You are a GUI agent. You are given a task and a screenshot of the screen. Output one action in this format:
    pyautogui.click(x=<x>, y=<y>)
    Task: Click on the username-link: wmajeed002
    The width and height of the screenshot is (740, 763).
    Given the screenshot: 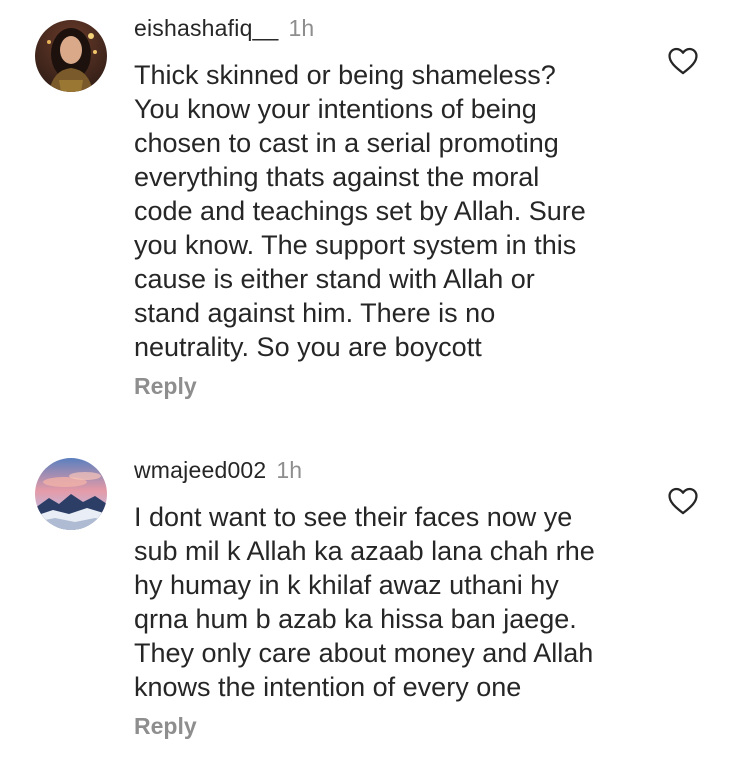 What is the action you would take?
    pyautogui.click(x=200, y=470)
    